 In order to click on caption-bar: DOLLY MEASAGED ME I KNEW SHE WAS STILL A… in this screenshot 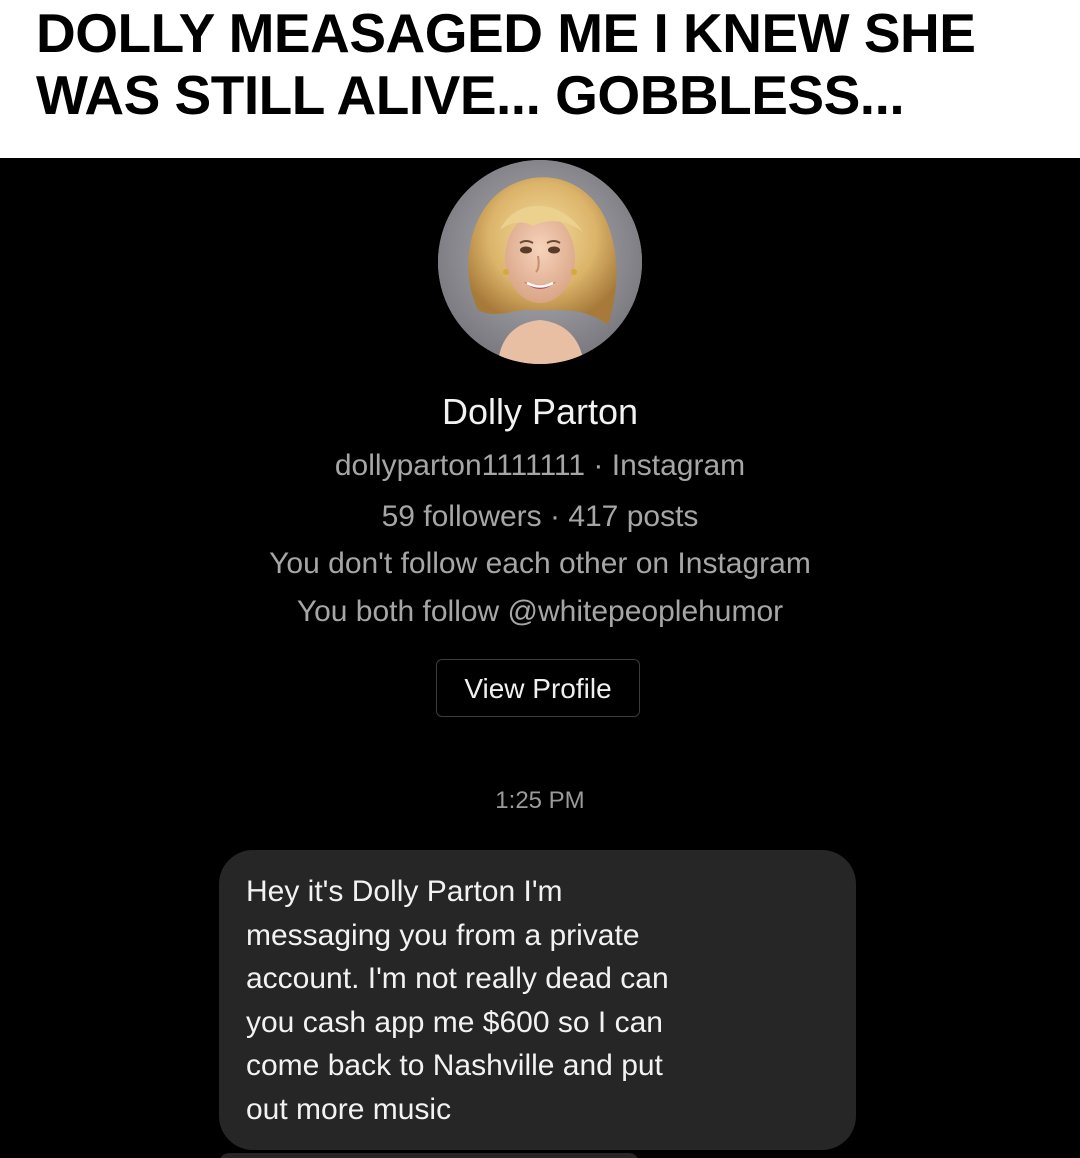, I will do `click(540, 79)`.